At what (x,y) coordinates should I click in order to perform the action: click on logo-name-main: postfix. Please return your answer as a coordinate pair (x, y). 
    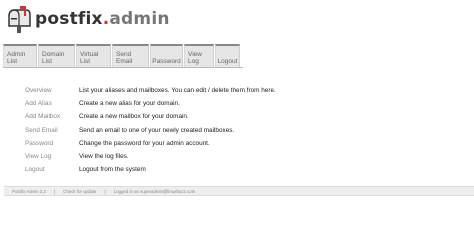
    Looking at the image, I should click on (69, 19).